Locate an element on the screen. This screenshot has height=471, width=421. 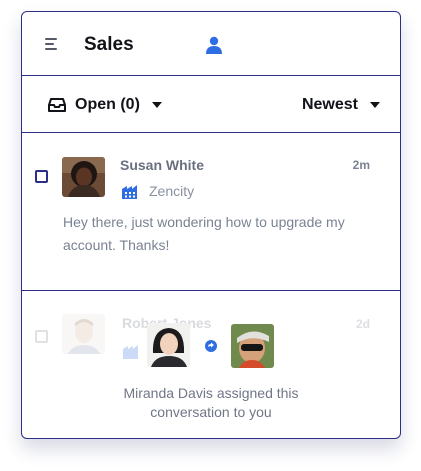
header: Sales is located at coordinates (211, 44).